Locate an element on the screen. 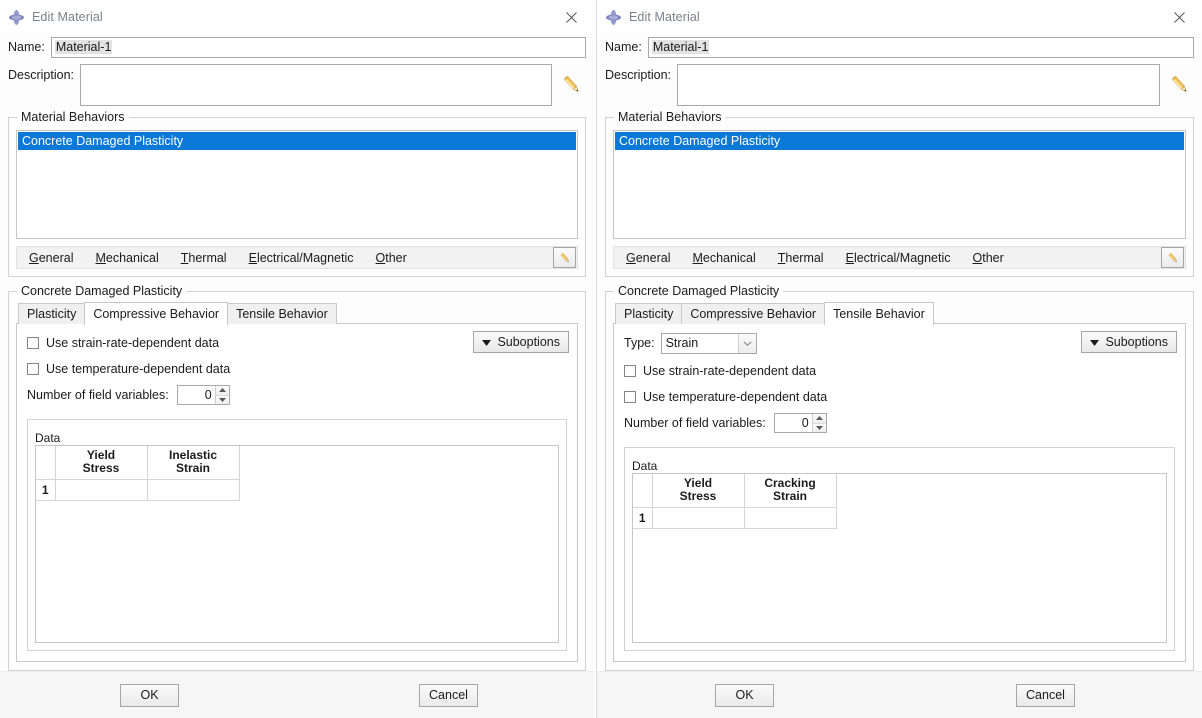  field-variables-label: Number of field variables: is located at coordinates (98, 395).